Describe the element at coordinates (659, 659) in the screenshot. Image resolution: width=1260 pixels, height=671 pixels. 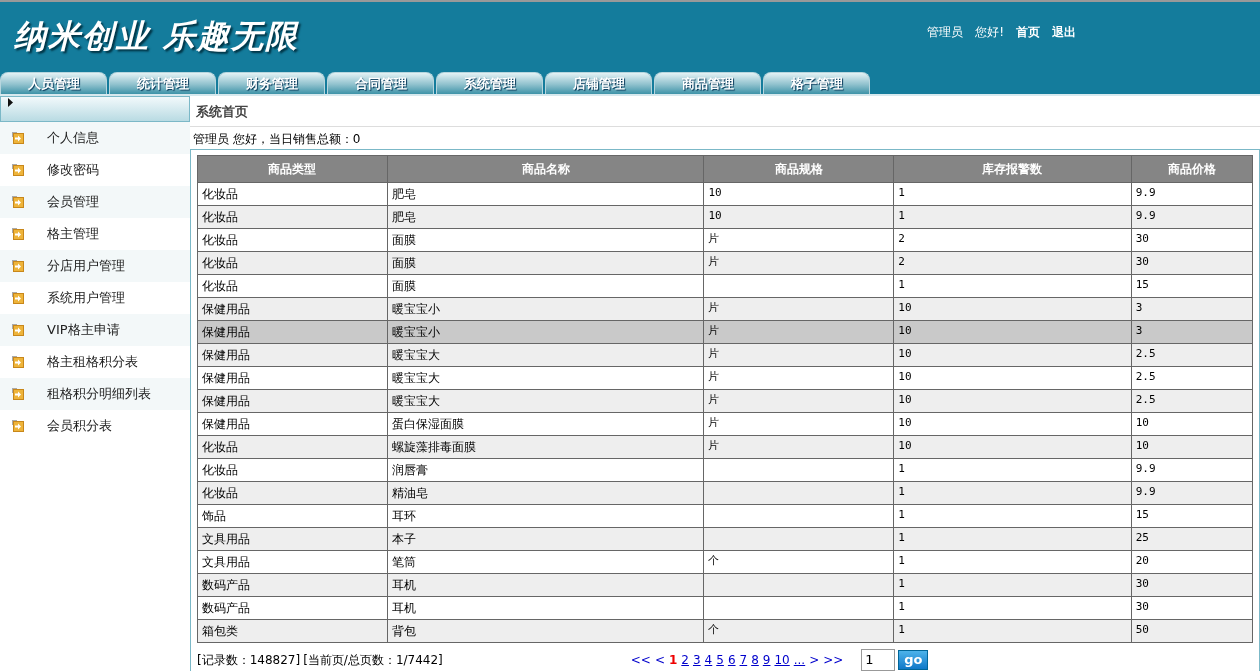
I see `page-link: <` at that location.